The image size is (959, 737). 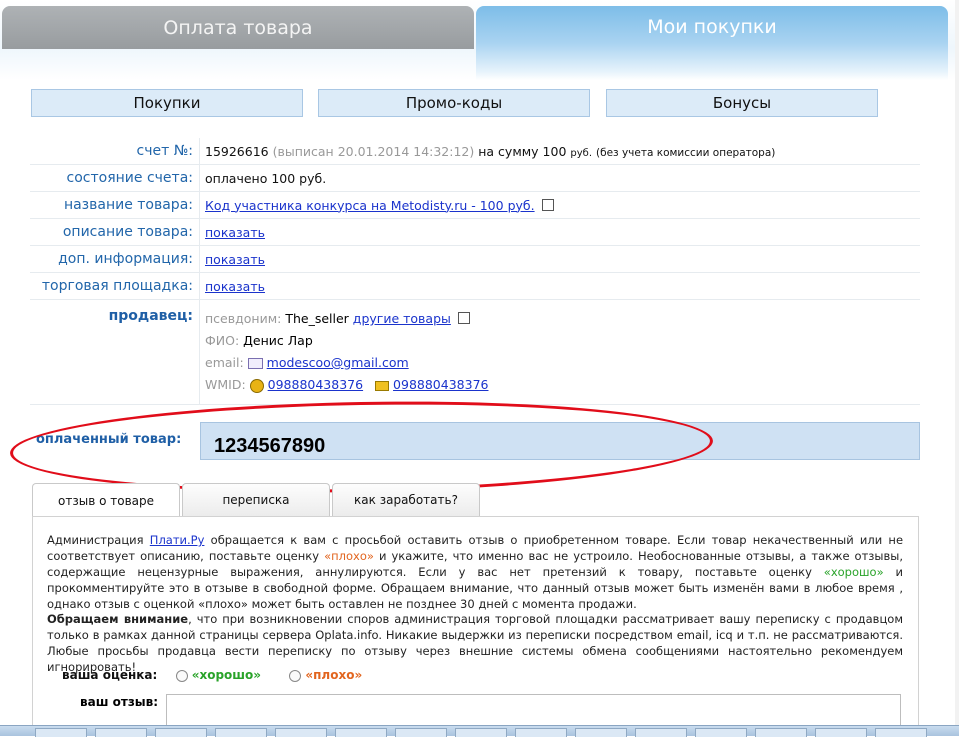 What do you see at coordinates (181, 675) in the screenshot?
I see `rating-good-radio` at bounding box center [181, 675].